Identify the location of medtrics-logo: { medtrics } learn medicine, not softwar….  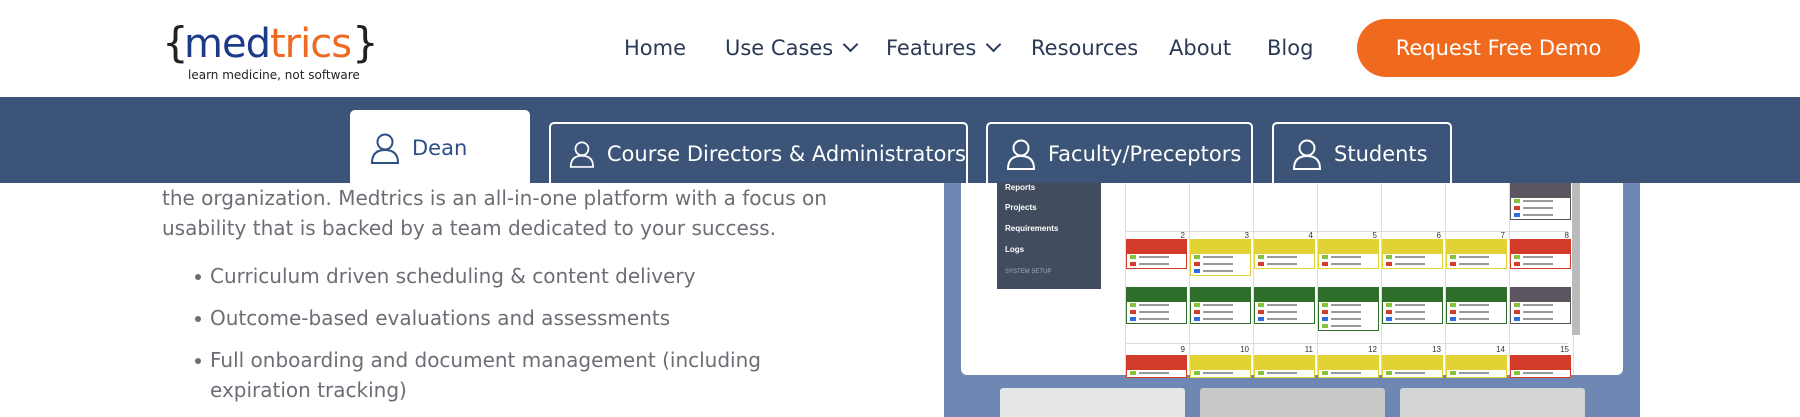
(270, 50).